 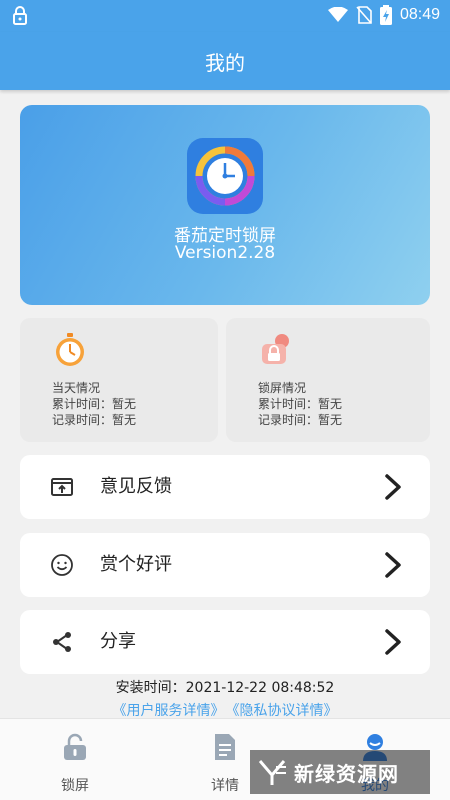 What do you see at coordinates (169, 711) in the screenshot?
I see `user-service-link: 《用户服务详情》` at bounding box center [169, 711].